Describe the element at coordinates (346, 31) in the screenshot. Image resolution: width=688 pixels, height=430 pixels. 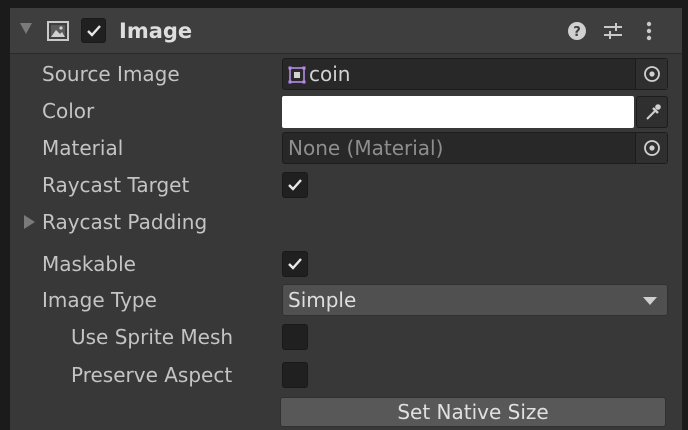
I see `component-header: Image ?` at that location.